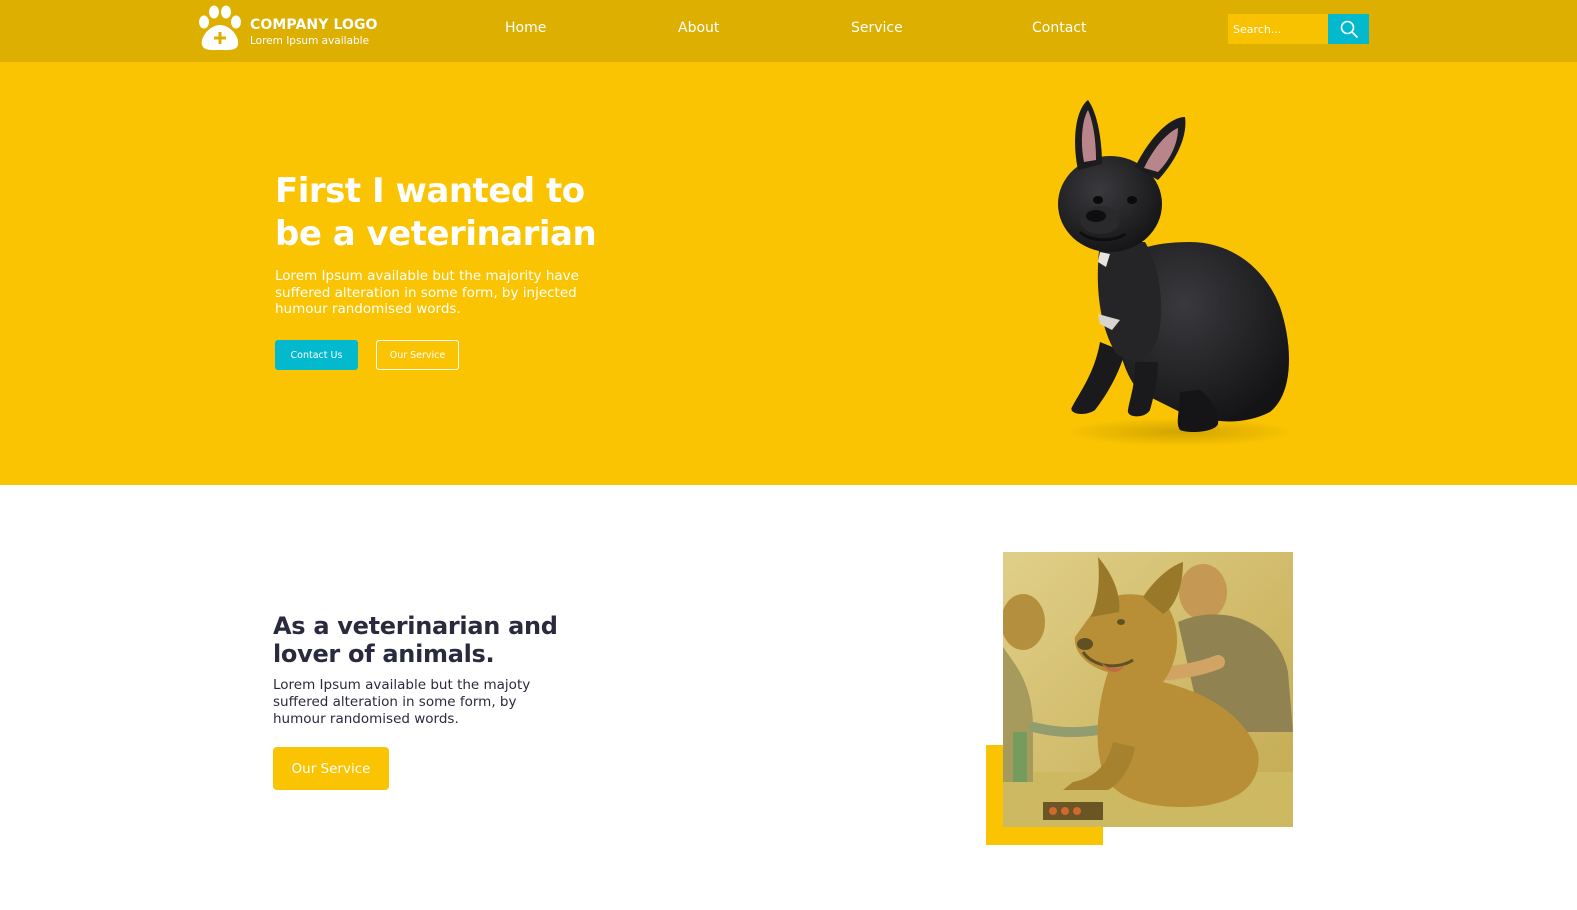  I want to click on vet-with-dog-image, so click(1148, 689).